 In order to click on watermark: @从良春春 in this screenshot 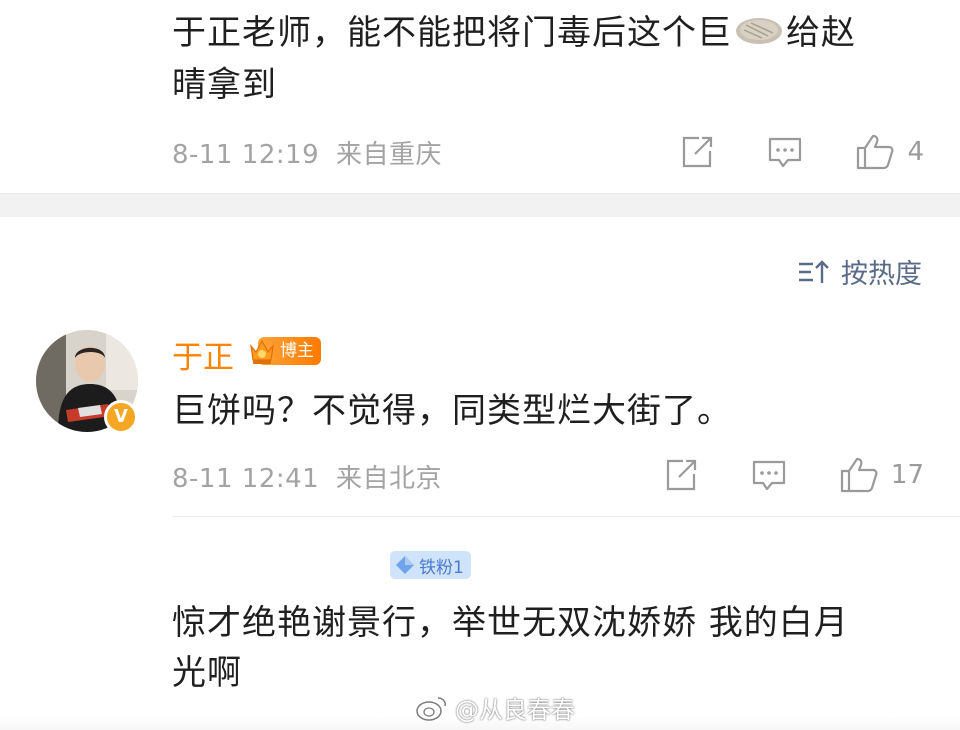, I will do `click(495, 707)`.